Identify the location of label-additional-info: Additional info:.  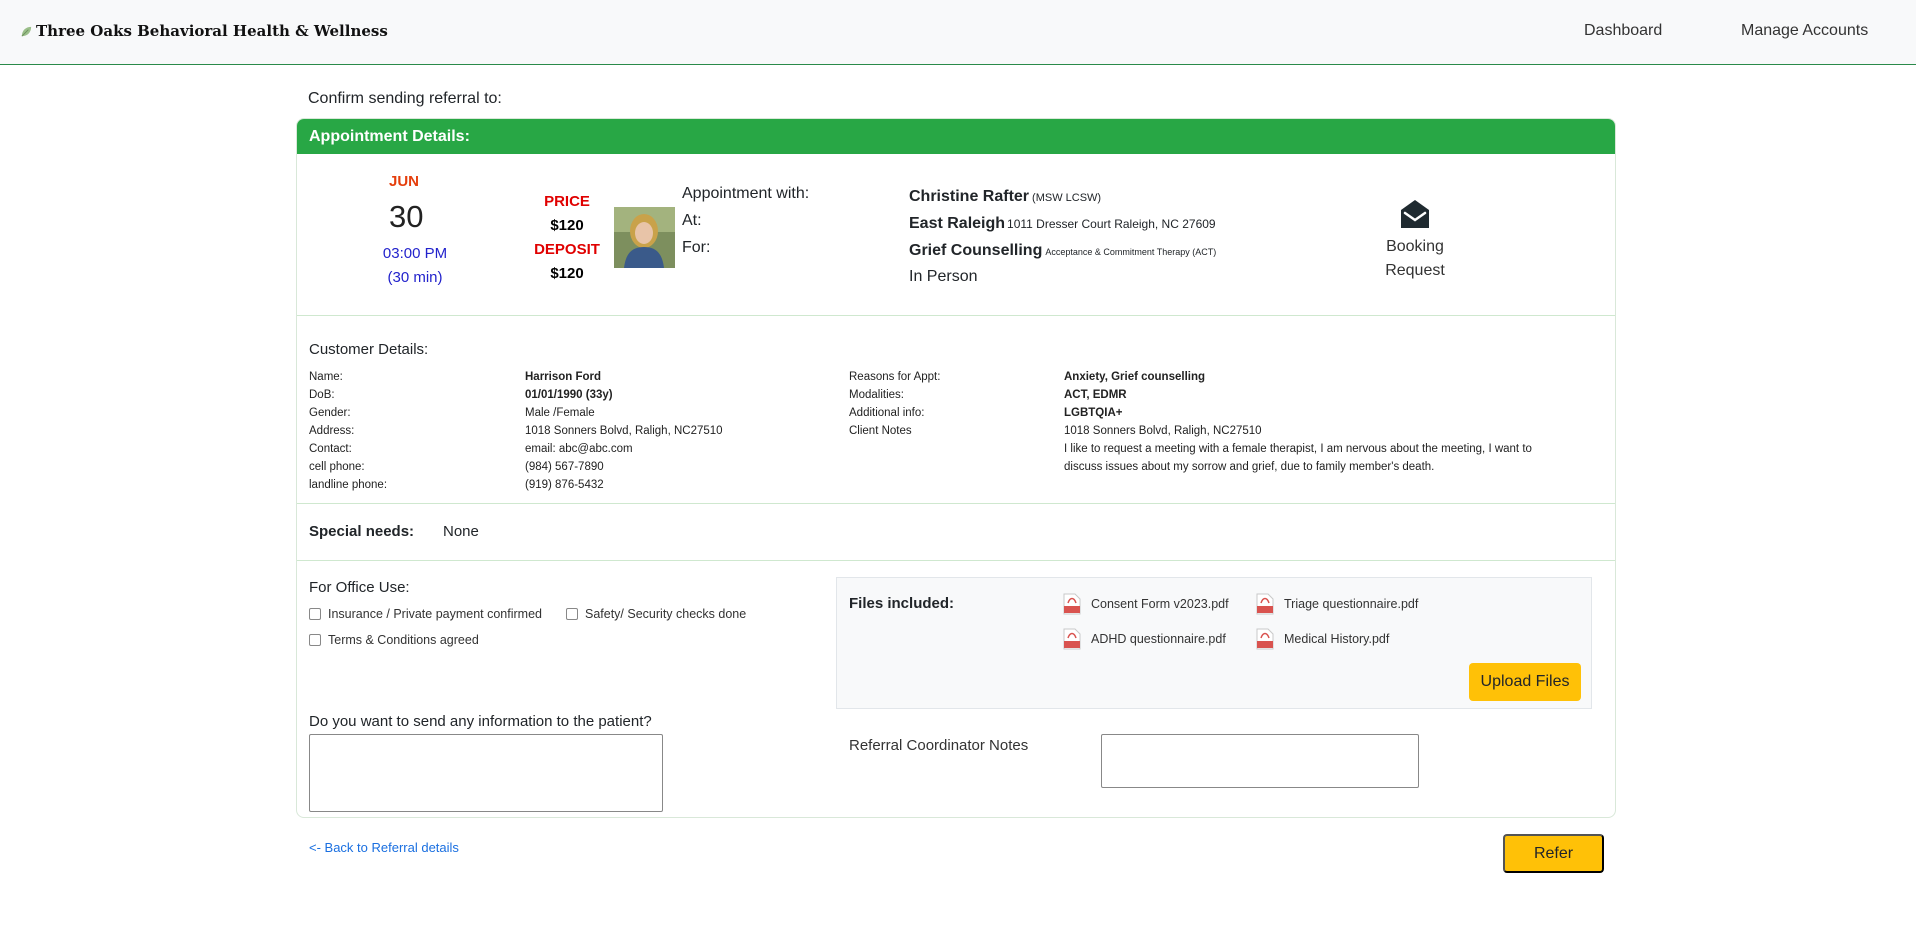
(887, 413).